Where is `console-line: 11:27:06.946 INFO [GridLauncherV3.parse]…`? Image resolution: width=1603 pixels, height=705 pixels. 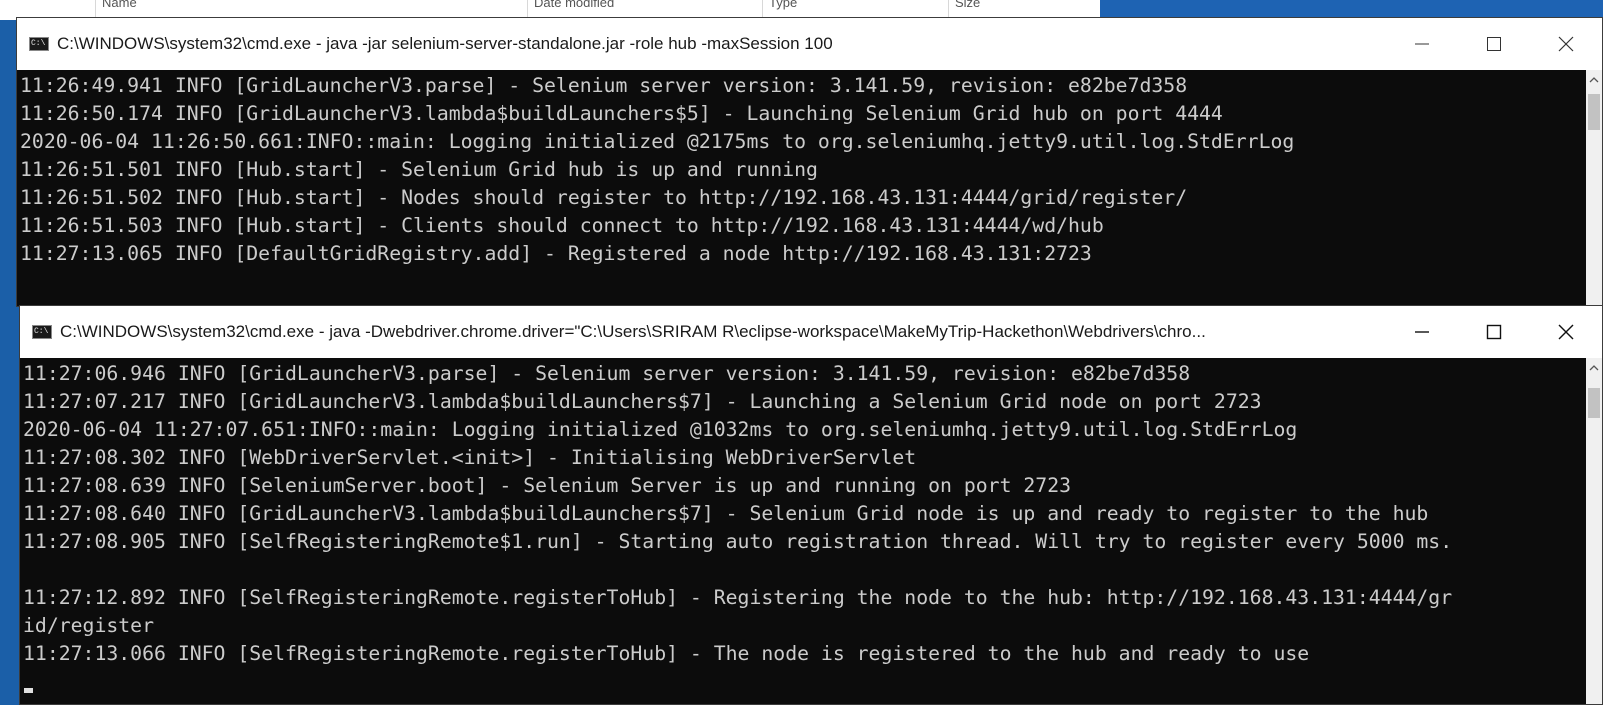
console-line: 11:27:06.946 INFO [GridLauncherV3.parse]… is located at coordinates (607, 373).